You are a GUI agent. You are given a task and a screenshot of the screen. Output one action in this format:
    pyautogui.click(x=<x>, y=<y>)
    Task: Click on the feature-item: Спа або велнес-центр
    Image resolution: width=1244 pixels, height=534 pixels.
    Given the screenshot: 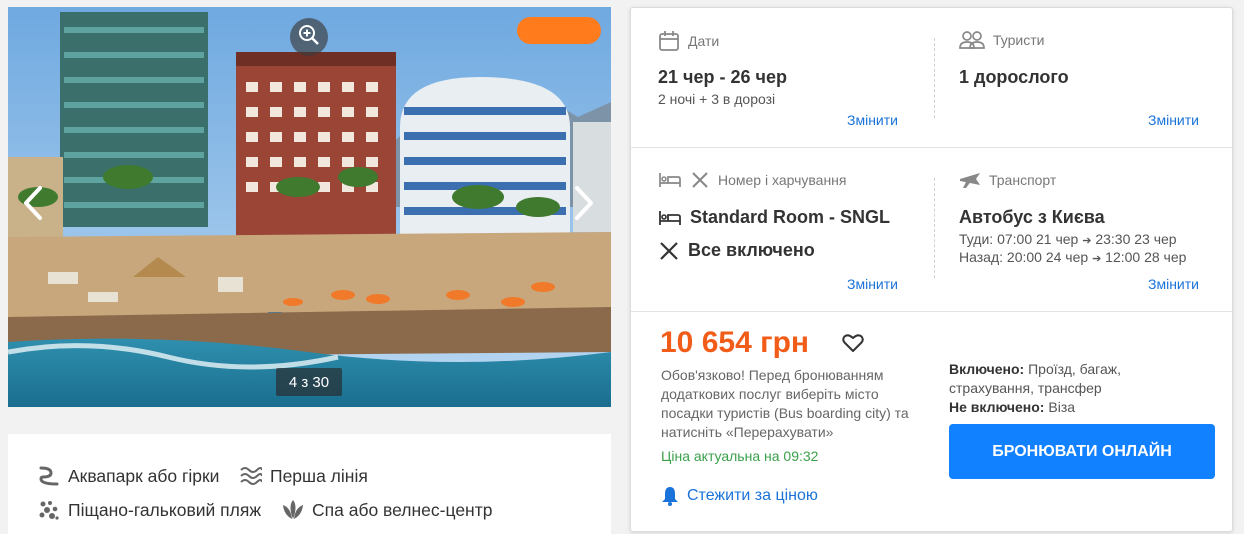 What is the action you would take?
    pyautogui.click(x=386, y=510)
    